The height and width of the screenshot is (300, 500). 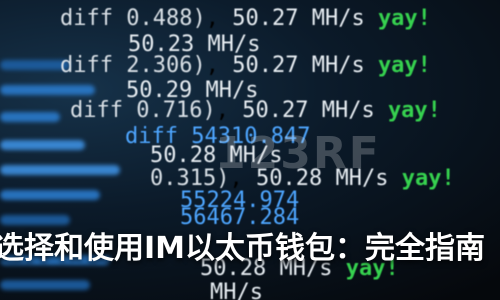 What do you see at coordinates (166, 65) in the screenshot?
I see `diff-value: 2.306)` at bounding box center [166, 65].